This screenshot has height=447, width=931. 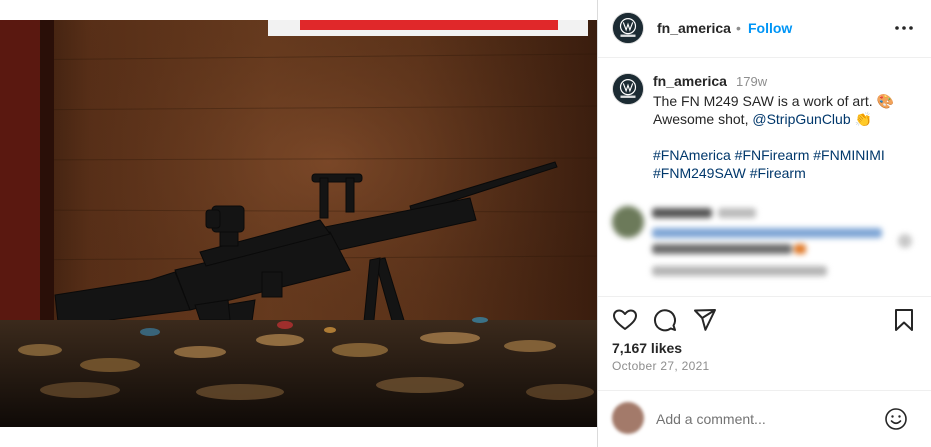 I want to click on post-date: October 27, 2021, so click(x=661, y=366).